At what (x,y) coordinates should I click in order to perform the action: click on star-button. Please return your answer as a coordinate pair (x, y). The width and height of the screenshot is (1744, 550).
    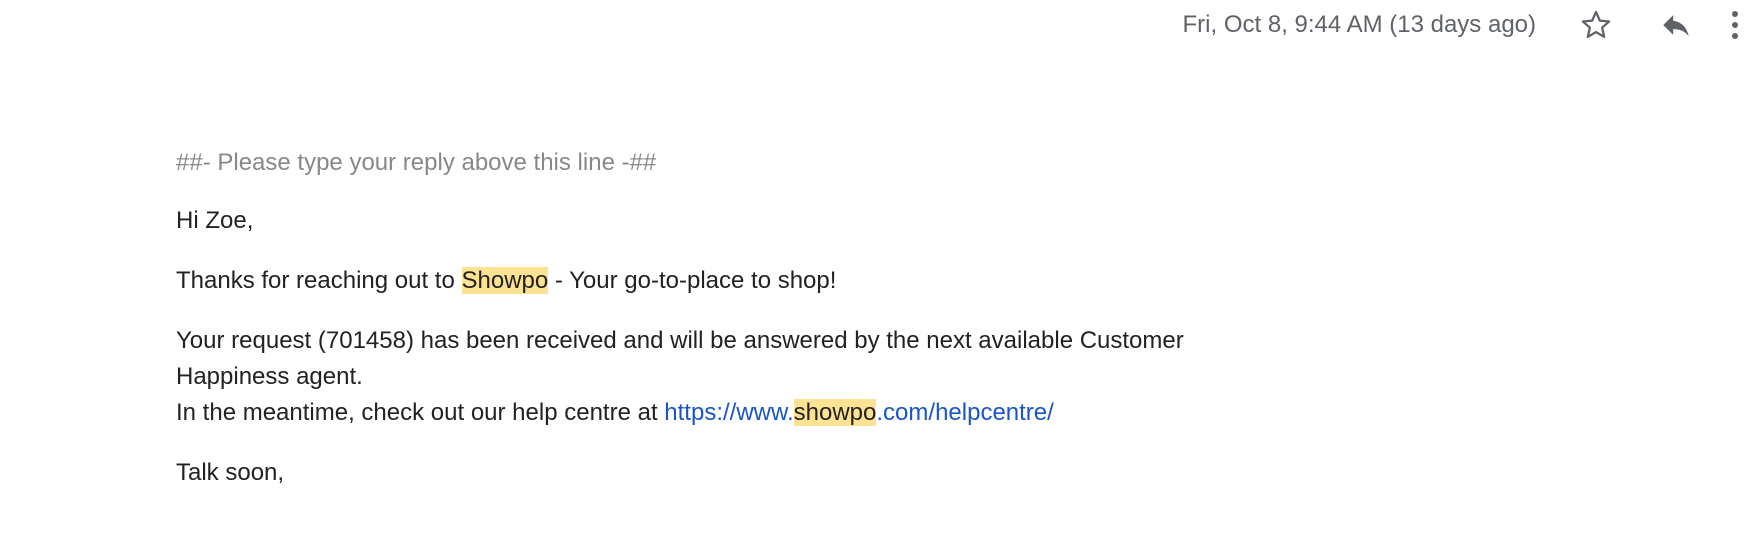
    Looking at the image, I should click on (1596, 25).